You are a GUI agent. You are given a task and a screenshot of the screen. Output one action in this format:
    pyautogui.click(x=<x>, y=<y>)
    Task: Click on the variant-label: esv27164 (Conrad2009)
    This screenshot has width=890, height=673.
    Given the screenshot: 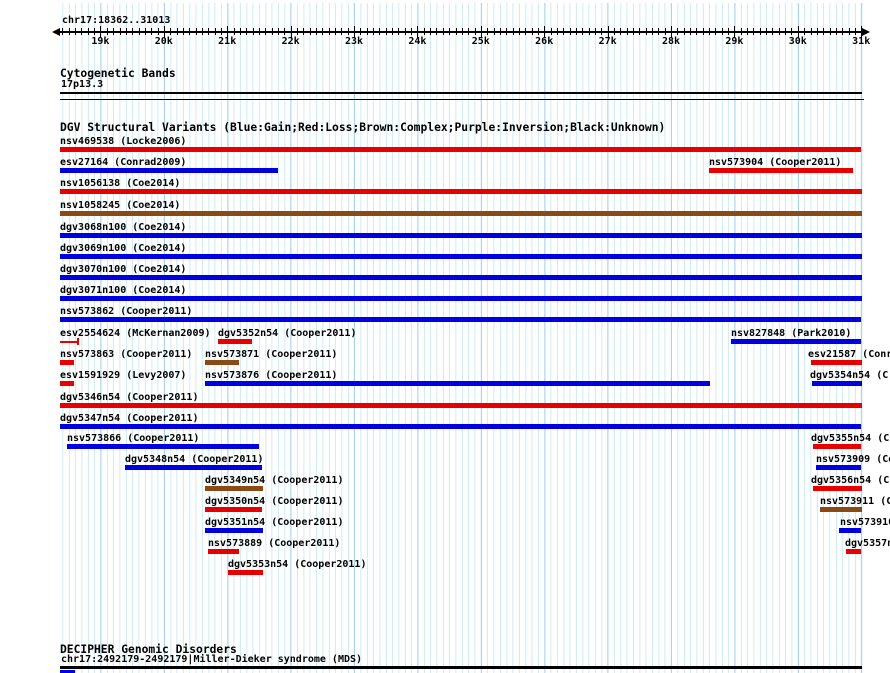 What is the action you would take?
    pyautogui.click(x=123, y=162)
    